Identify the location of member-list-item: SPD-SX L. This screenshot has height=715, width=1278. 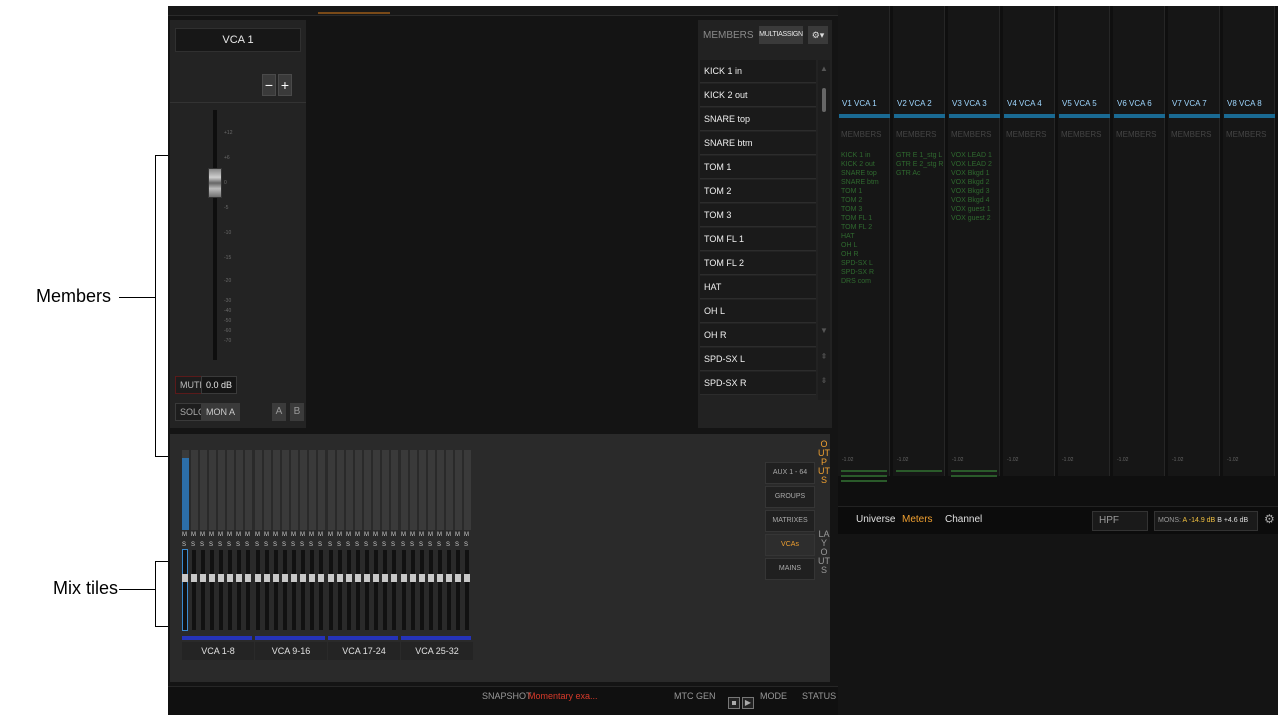
(758, 359).